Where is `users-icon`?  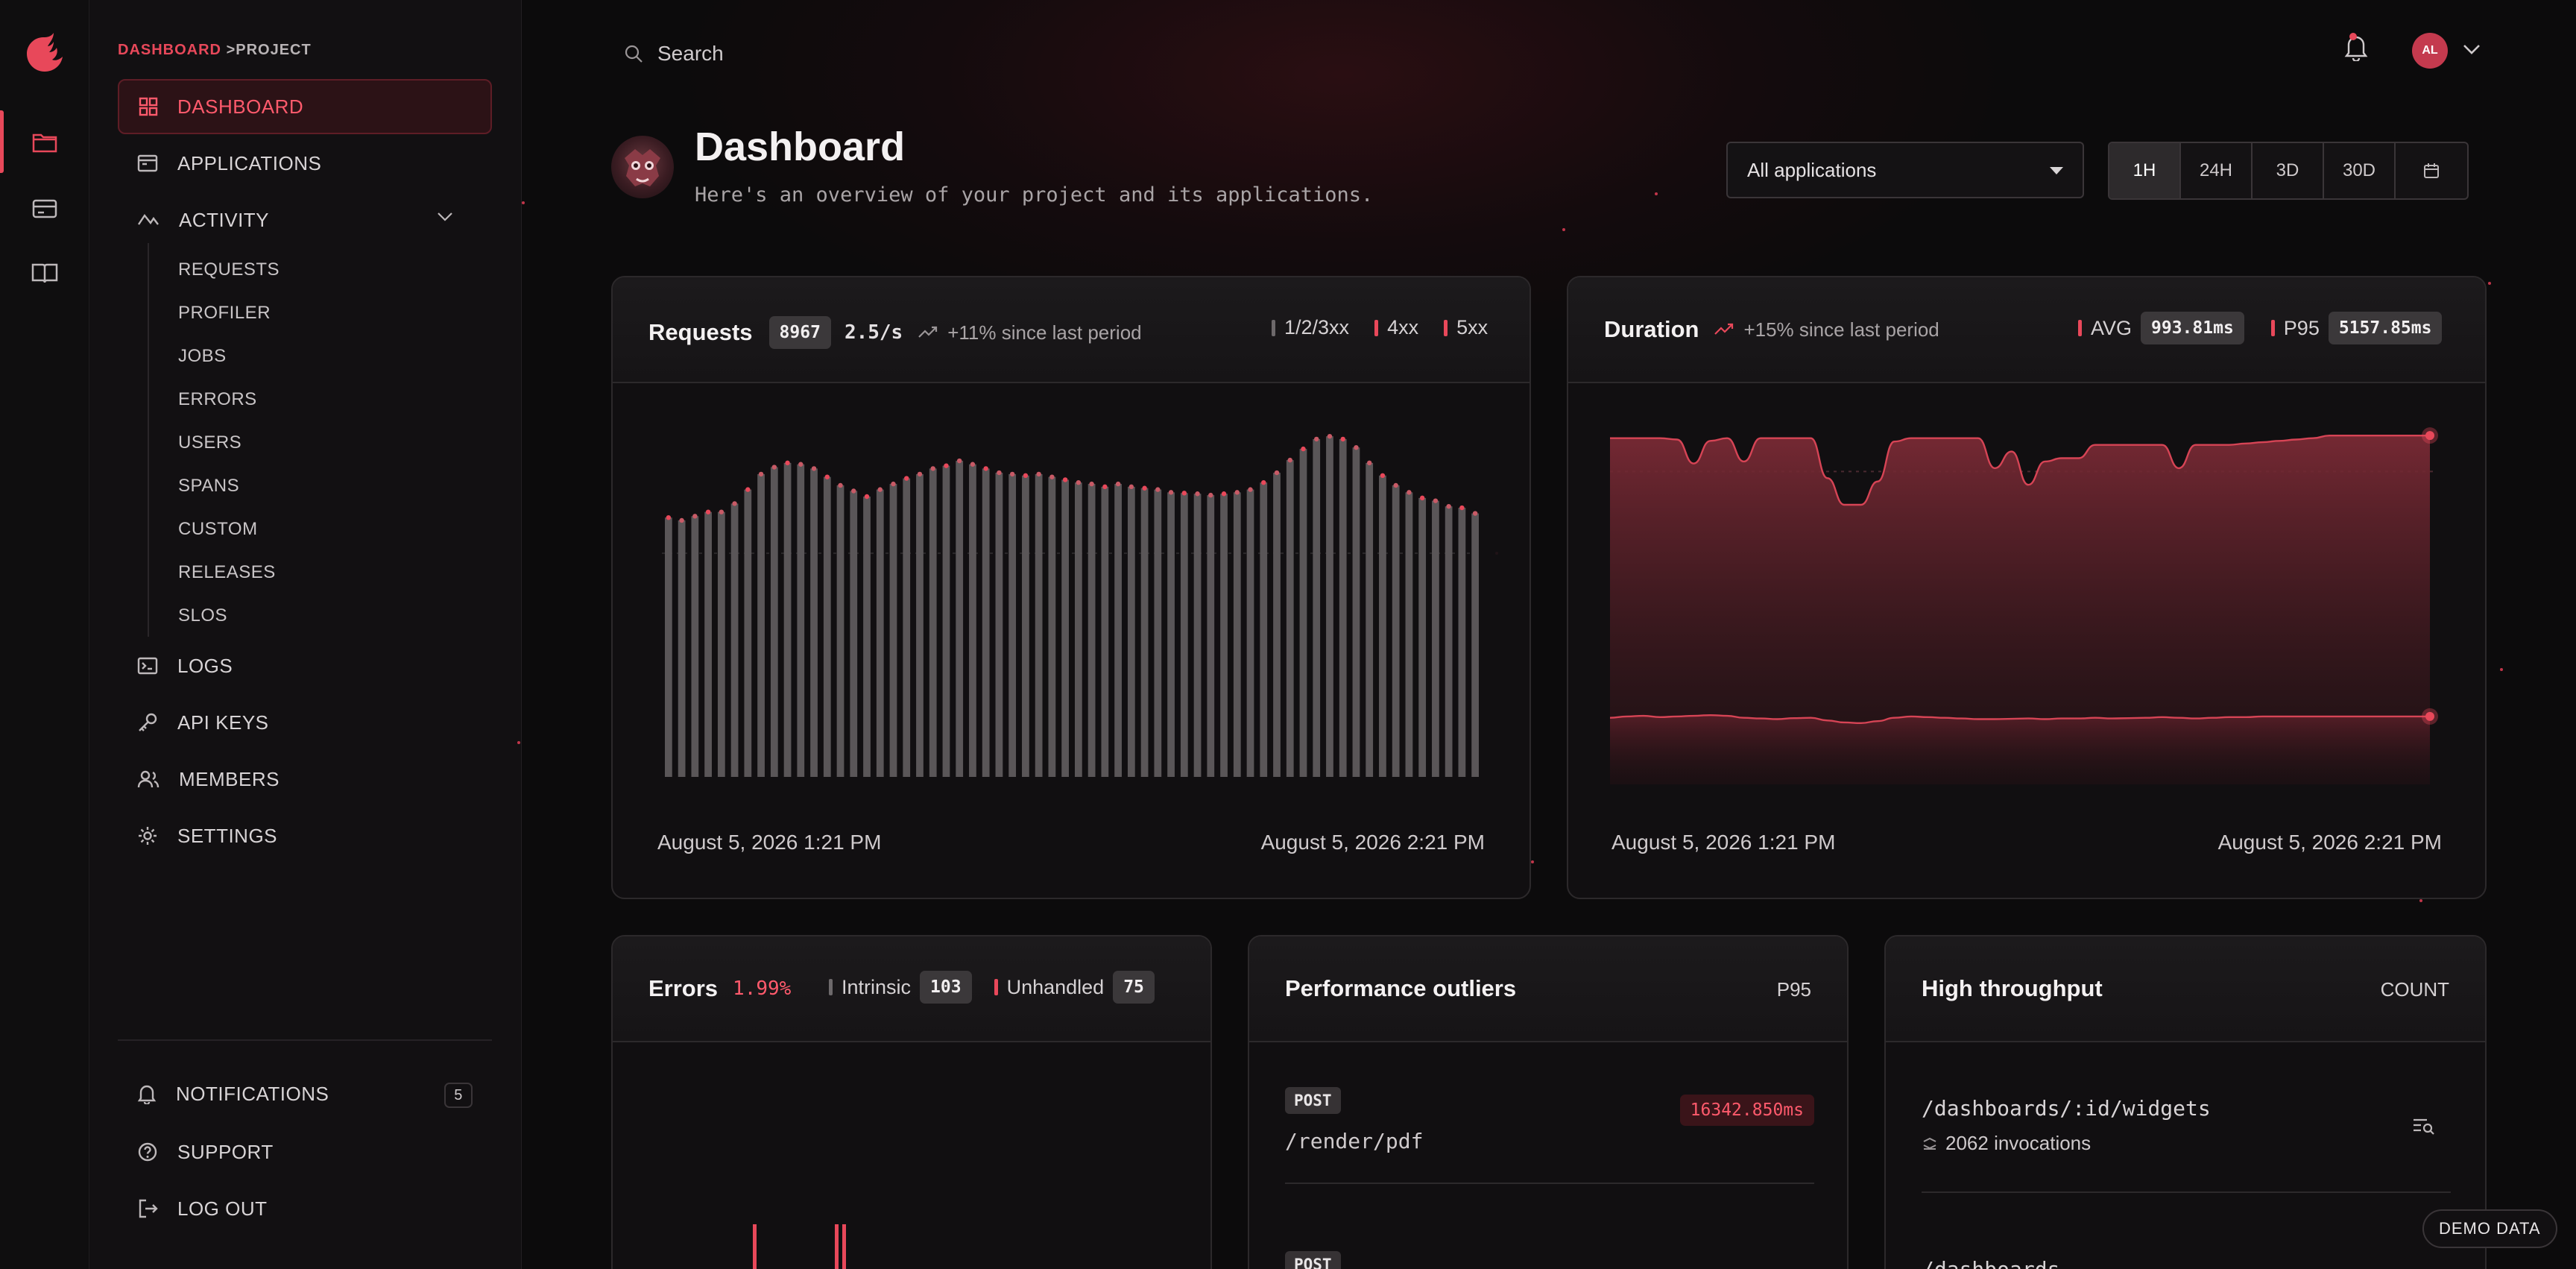
users-icon is located at coordinates (148, 779).